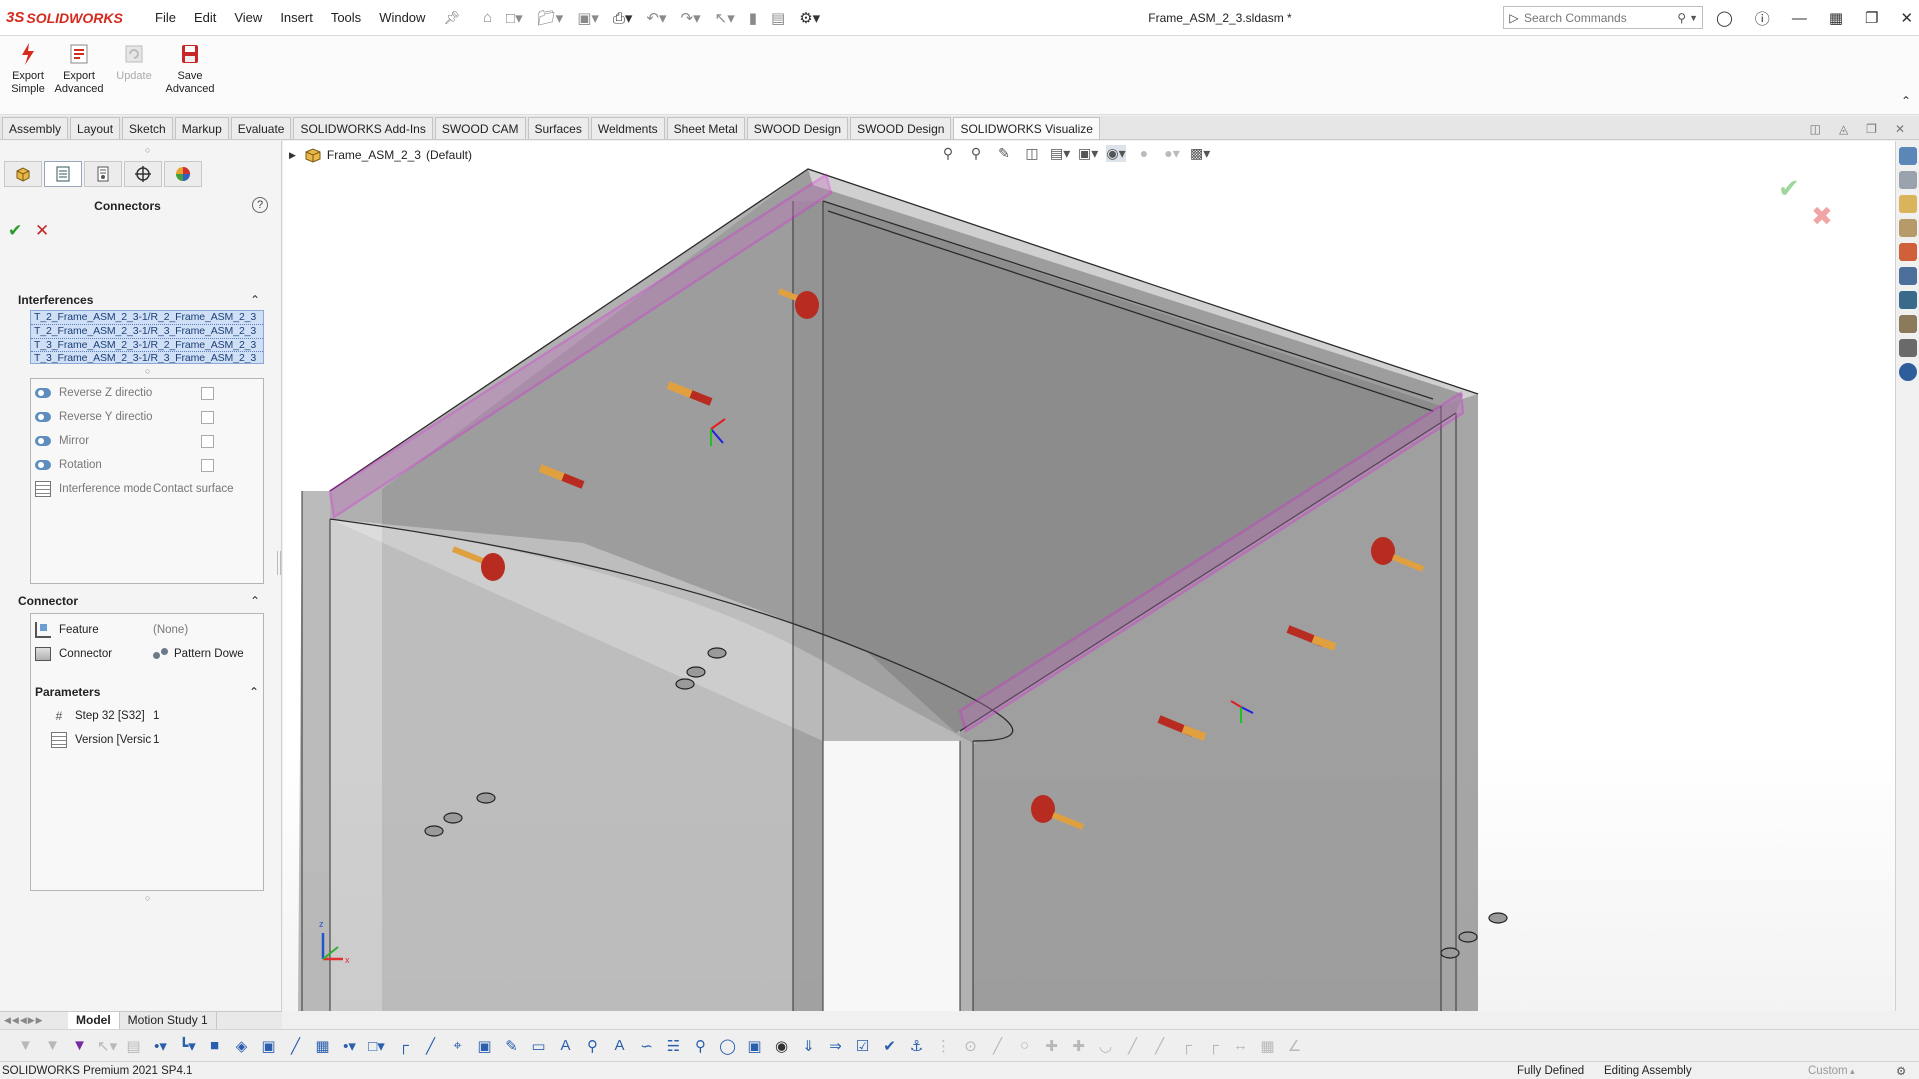  Describe the element at coordinates (619, 1045) in the screenshot. I see `text-box-icon: A` at that location.